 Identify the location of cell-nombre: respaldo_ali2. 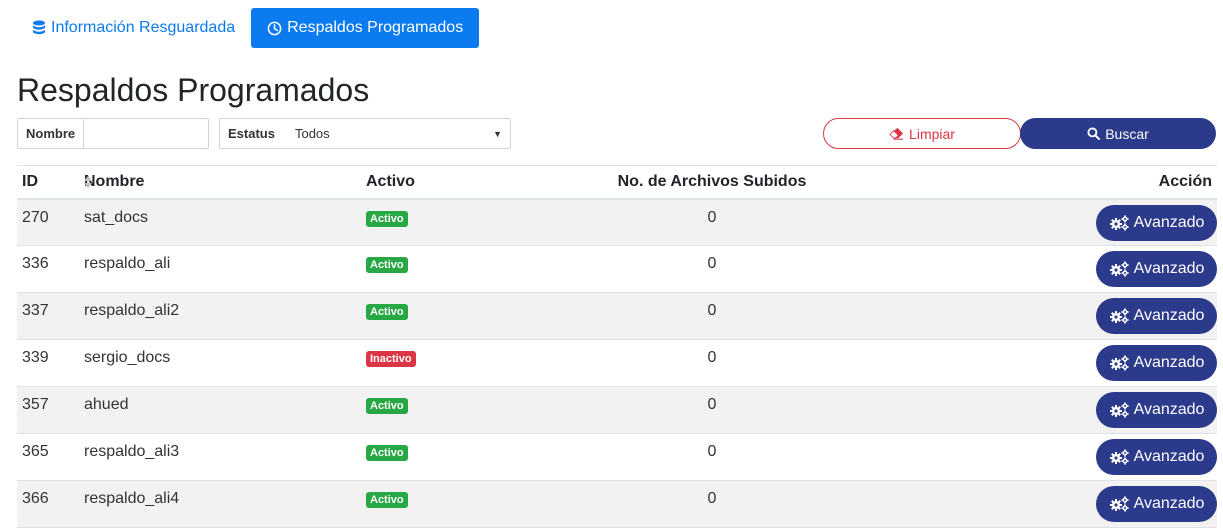
(132, 310).